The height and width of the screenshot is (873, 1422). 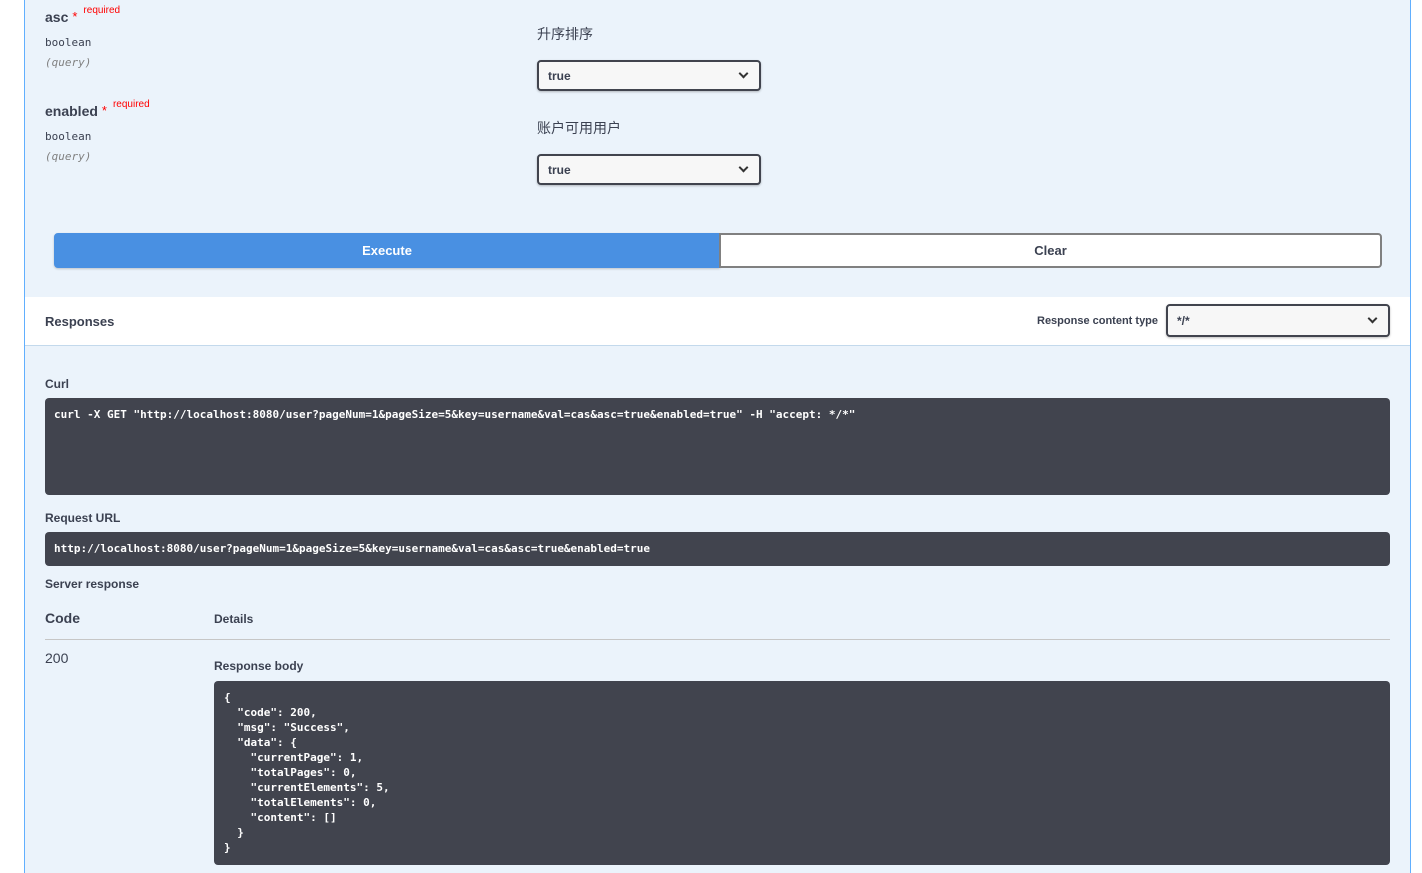 What do you see at coordinates (83, 518) in the screenshot?
I see `request-url-label: Request URL` at bounding box center [83, 518].